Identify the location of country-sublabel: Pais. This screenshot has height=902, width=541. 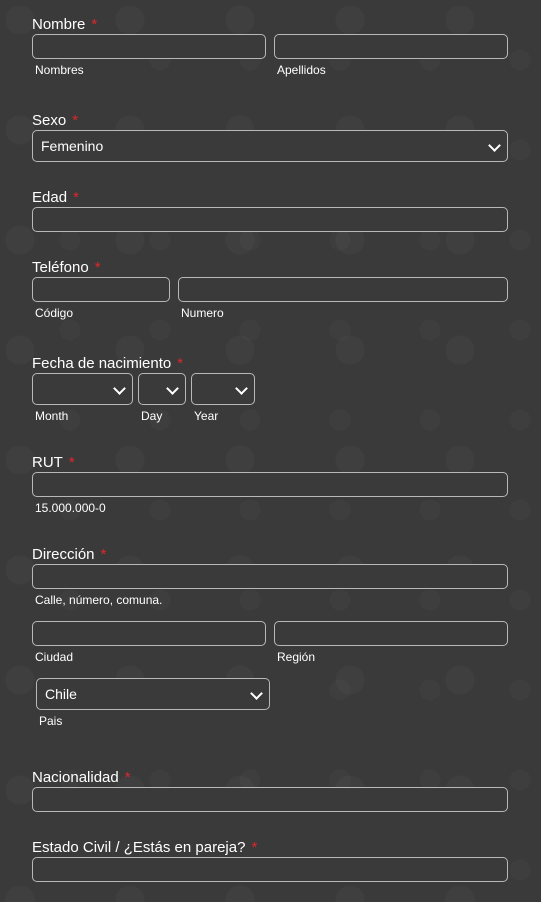
(51, 721).